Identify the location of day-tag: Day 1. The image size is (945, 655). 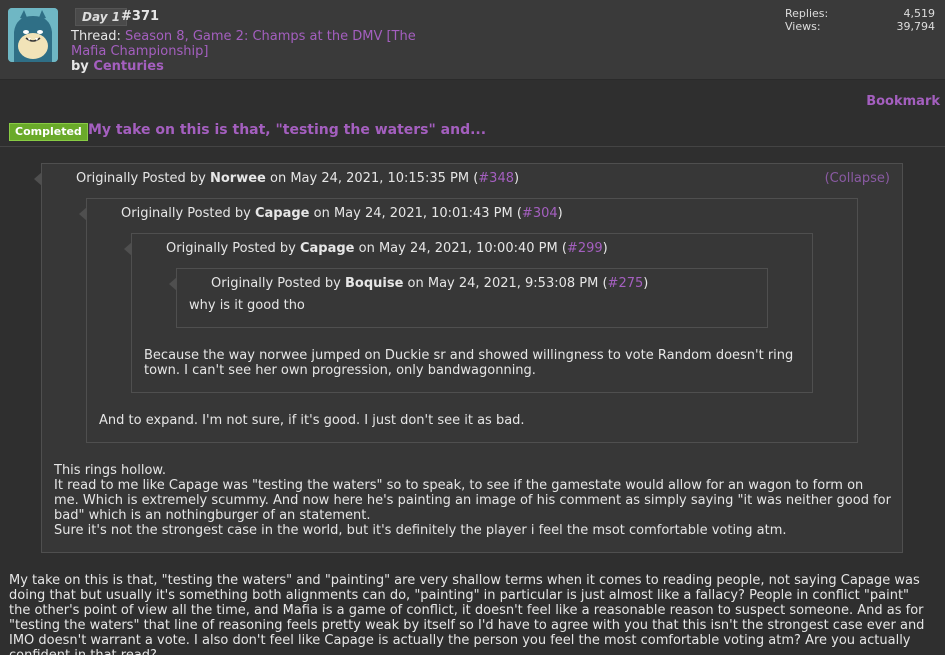
(101, 17).